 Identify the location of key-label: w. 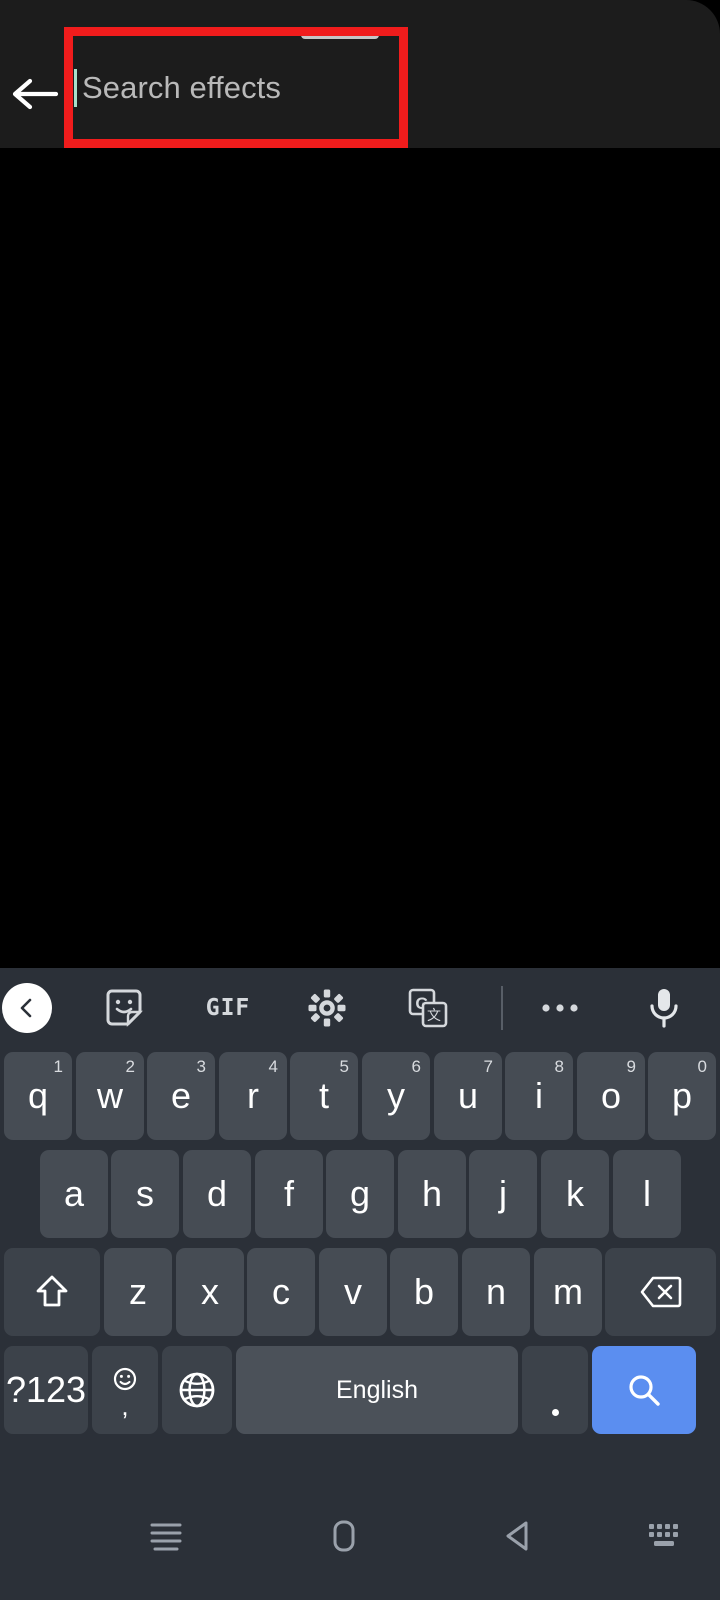
(110, 1095).